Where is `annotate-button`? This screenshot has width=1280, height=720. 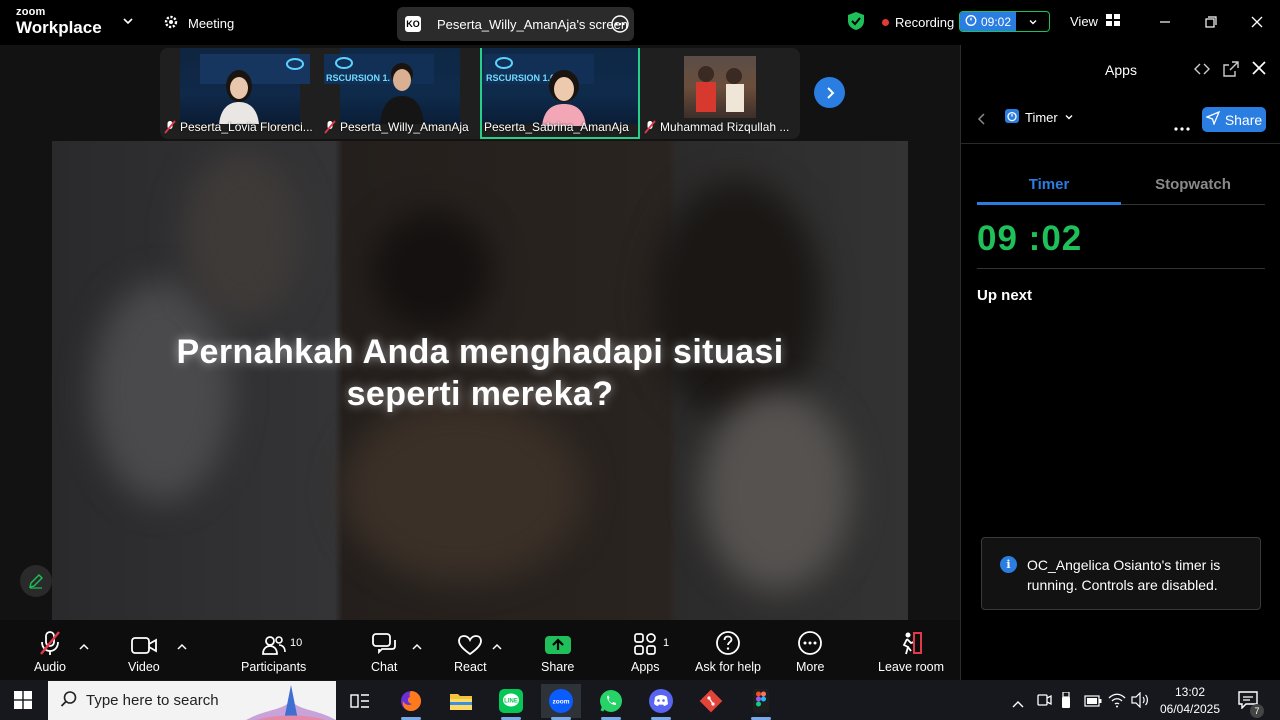 annotate-button is located at coordinates (36, 581).